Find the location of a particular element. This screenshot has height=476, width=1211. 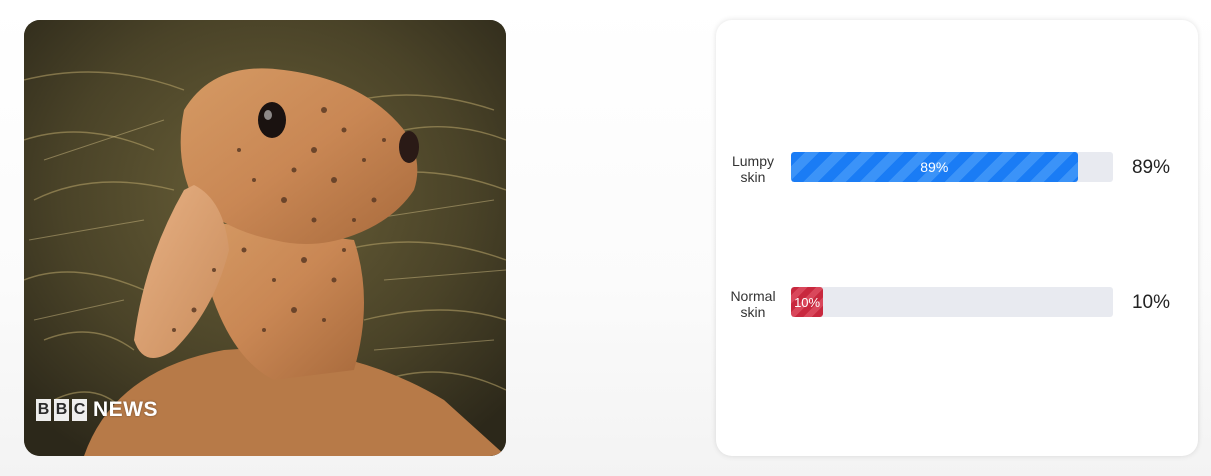

bbc-letter-b1: B is located at coordinates (43, 410).